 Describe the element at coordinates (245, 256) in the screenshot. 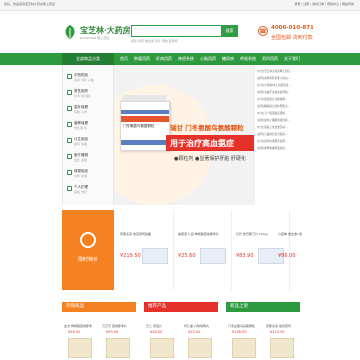

I see `product-price: ¥83.90` at that location.